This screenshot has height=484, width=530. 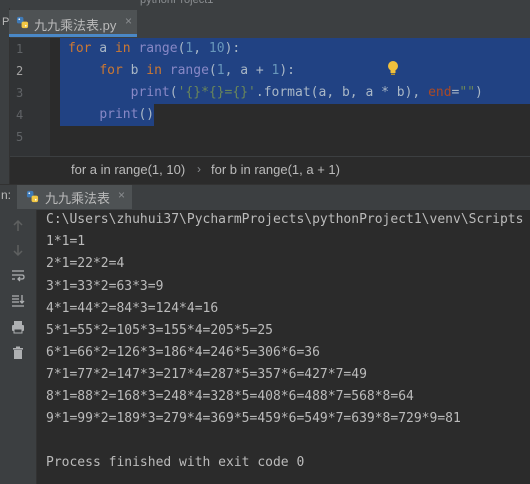 I want to click on line-number: 1, so click(x=20, y=49).